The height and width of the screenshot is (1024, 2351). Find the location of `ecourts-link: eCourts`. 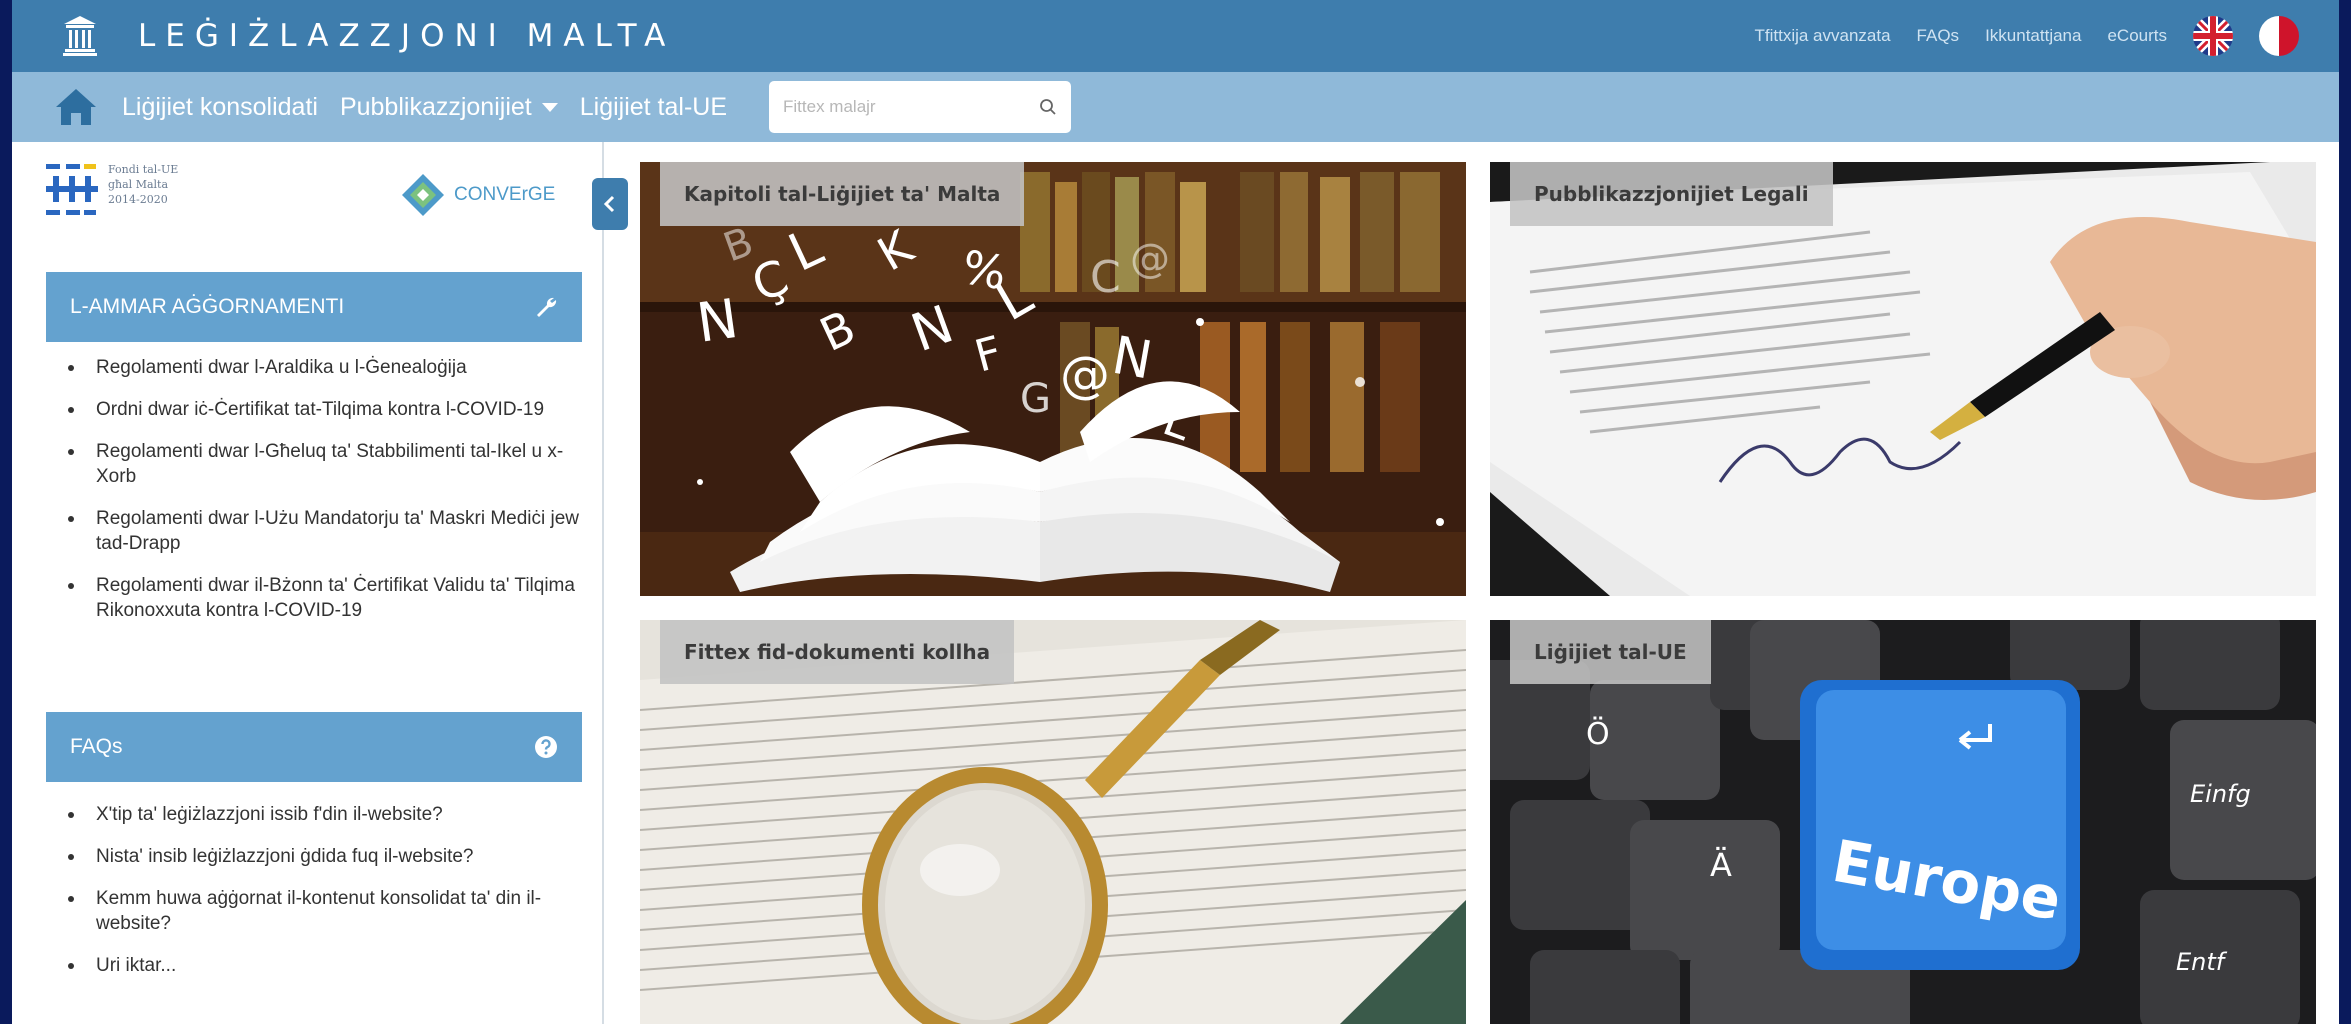

ecourts-link: eCourts is located at coordinates (2137, 36).